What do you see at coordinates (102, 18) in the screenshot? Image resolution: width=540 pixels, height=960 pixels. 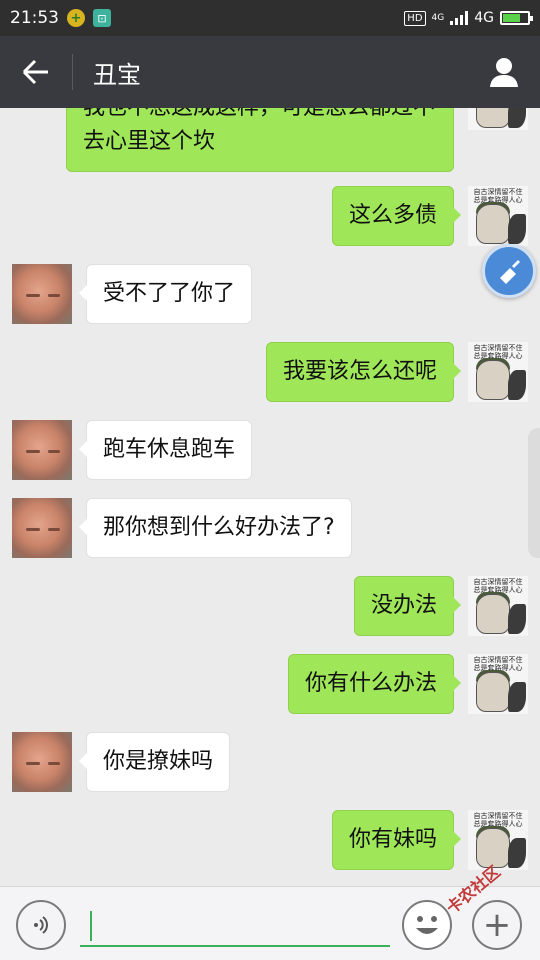 I see `scan-icon: ⊡` at bounding box center [102, 18].